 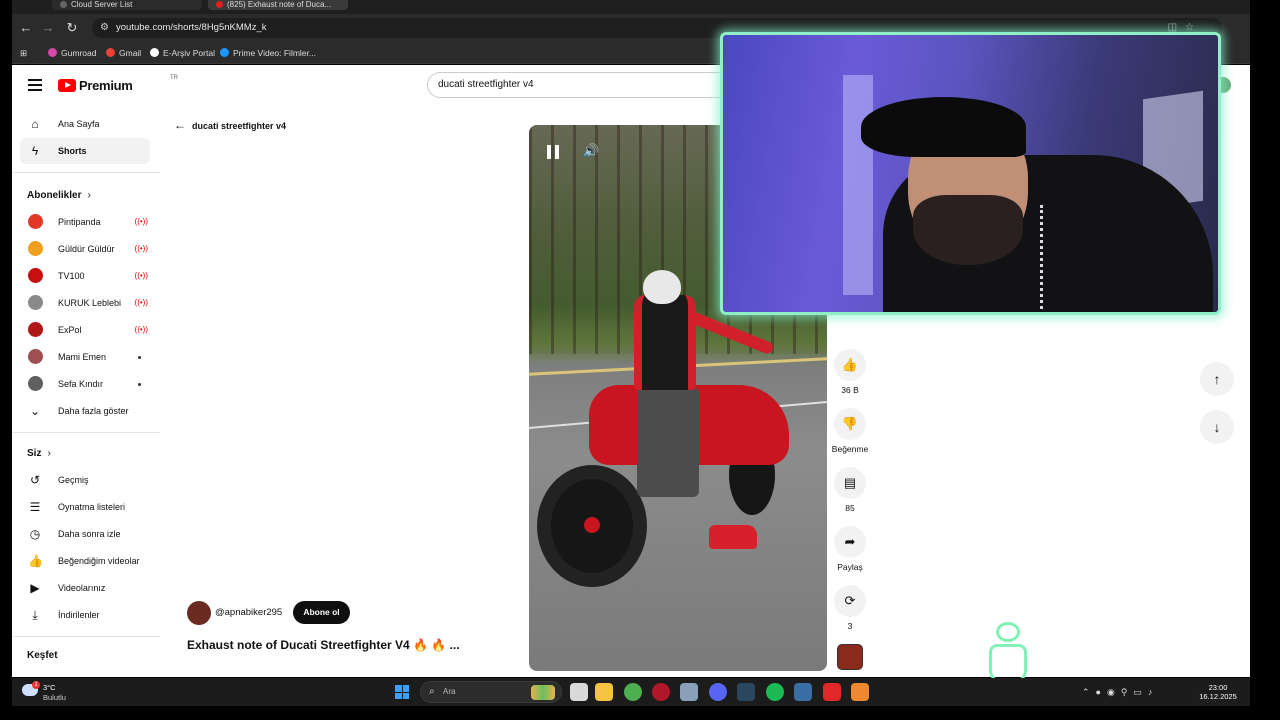 I want to click on comments-button: ▤, so click(x=850, y=483).